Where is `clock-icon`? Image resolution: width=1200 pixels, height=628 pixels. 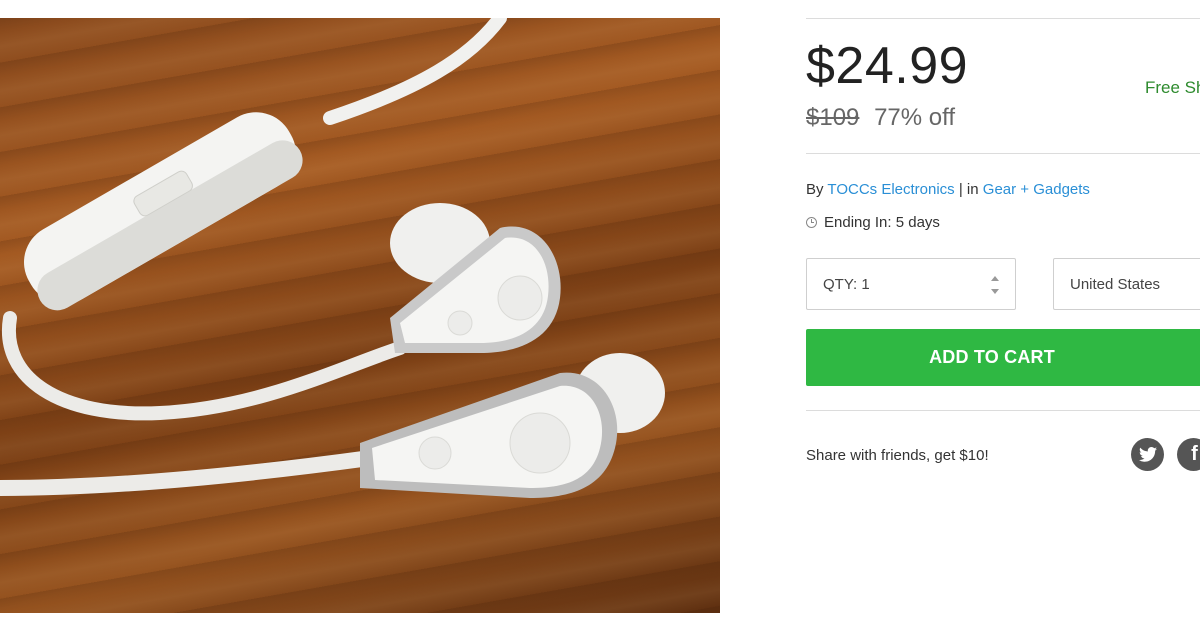
clock-icon is located at coordinates (811, 222).